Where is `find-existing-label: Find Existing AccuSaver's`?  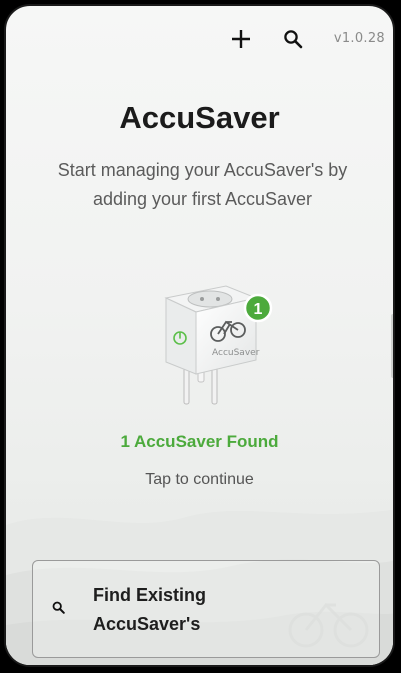 find-existing-label: Find Existing AccuSaver's is located at coordinates (150, 609).